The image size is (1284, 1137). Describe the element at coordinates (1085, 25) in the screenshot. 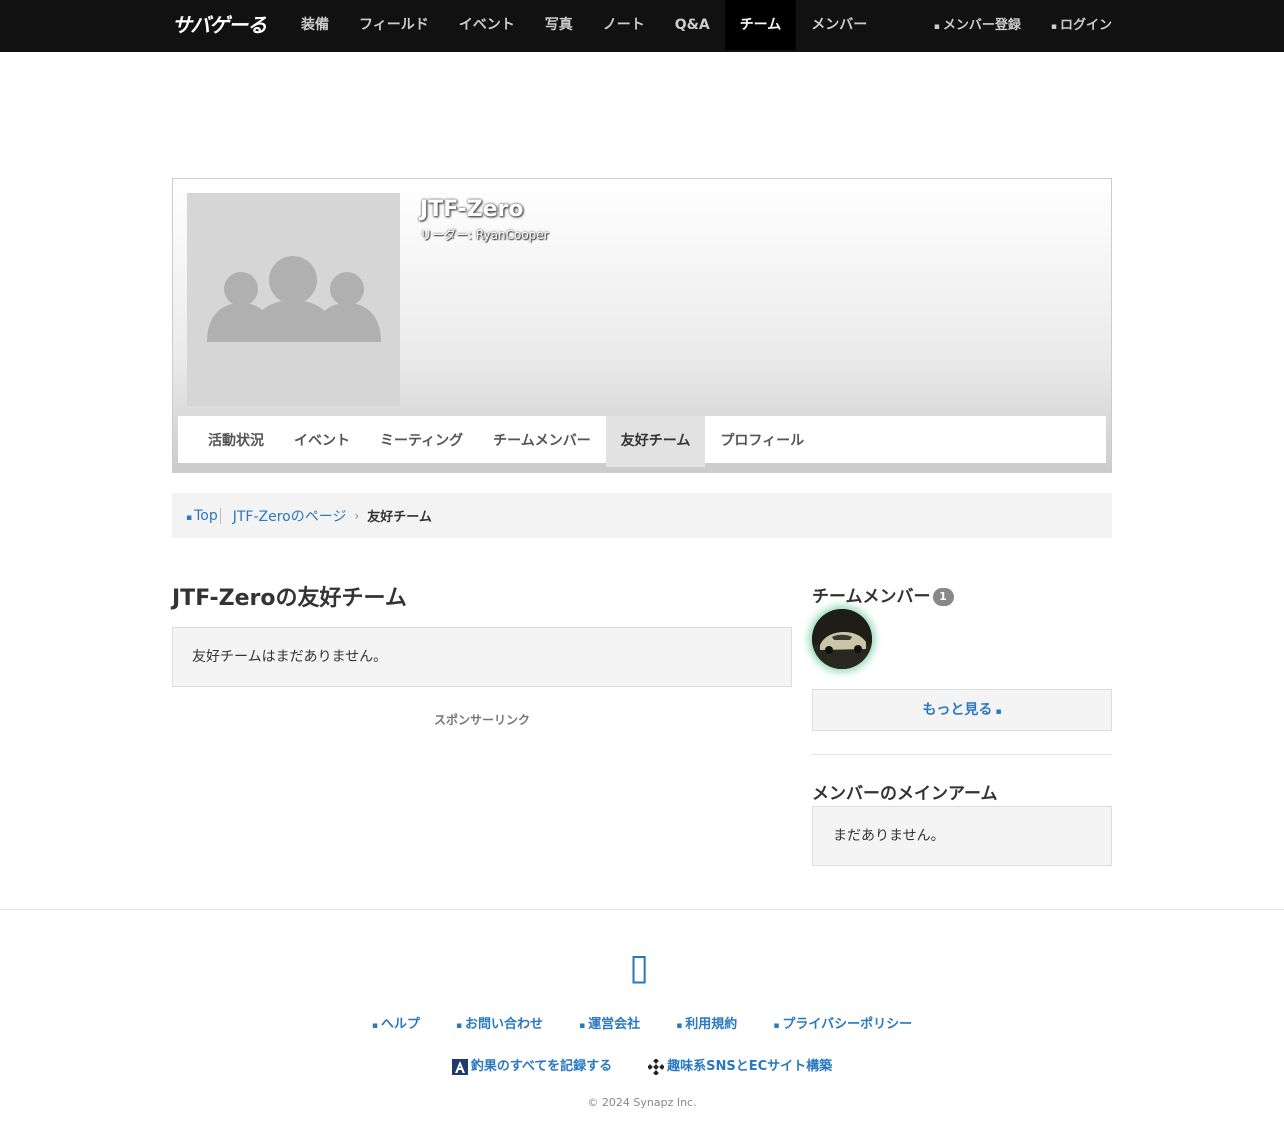

I see `login-label: ログイン` at that location.